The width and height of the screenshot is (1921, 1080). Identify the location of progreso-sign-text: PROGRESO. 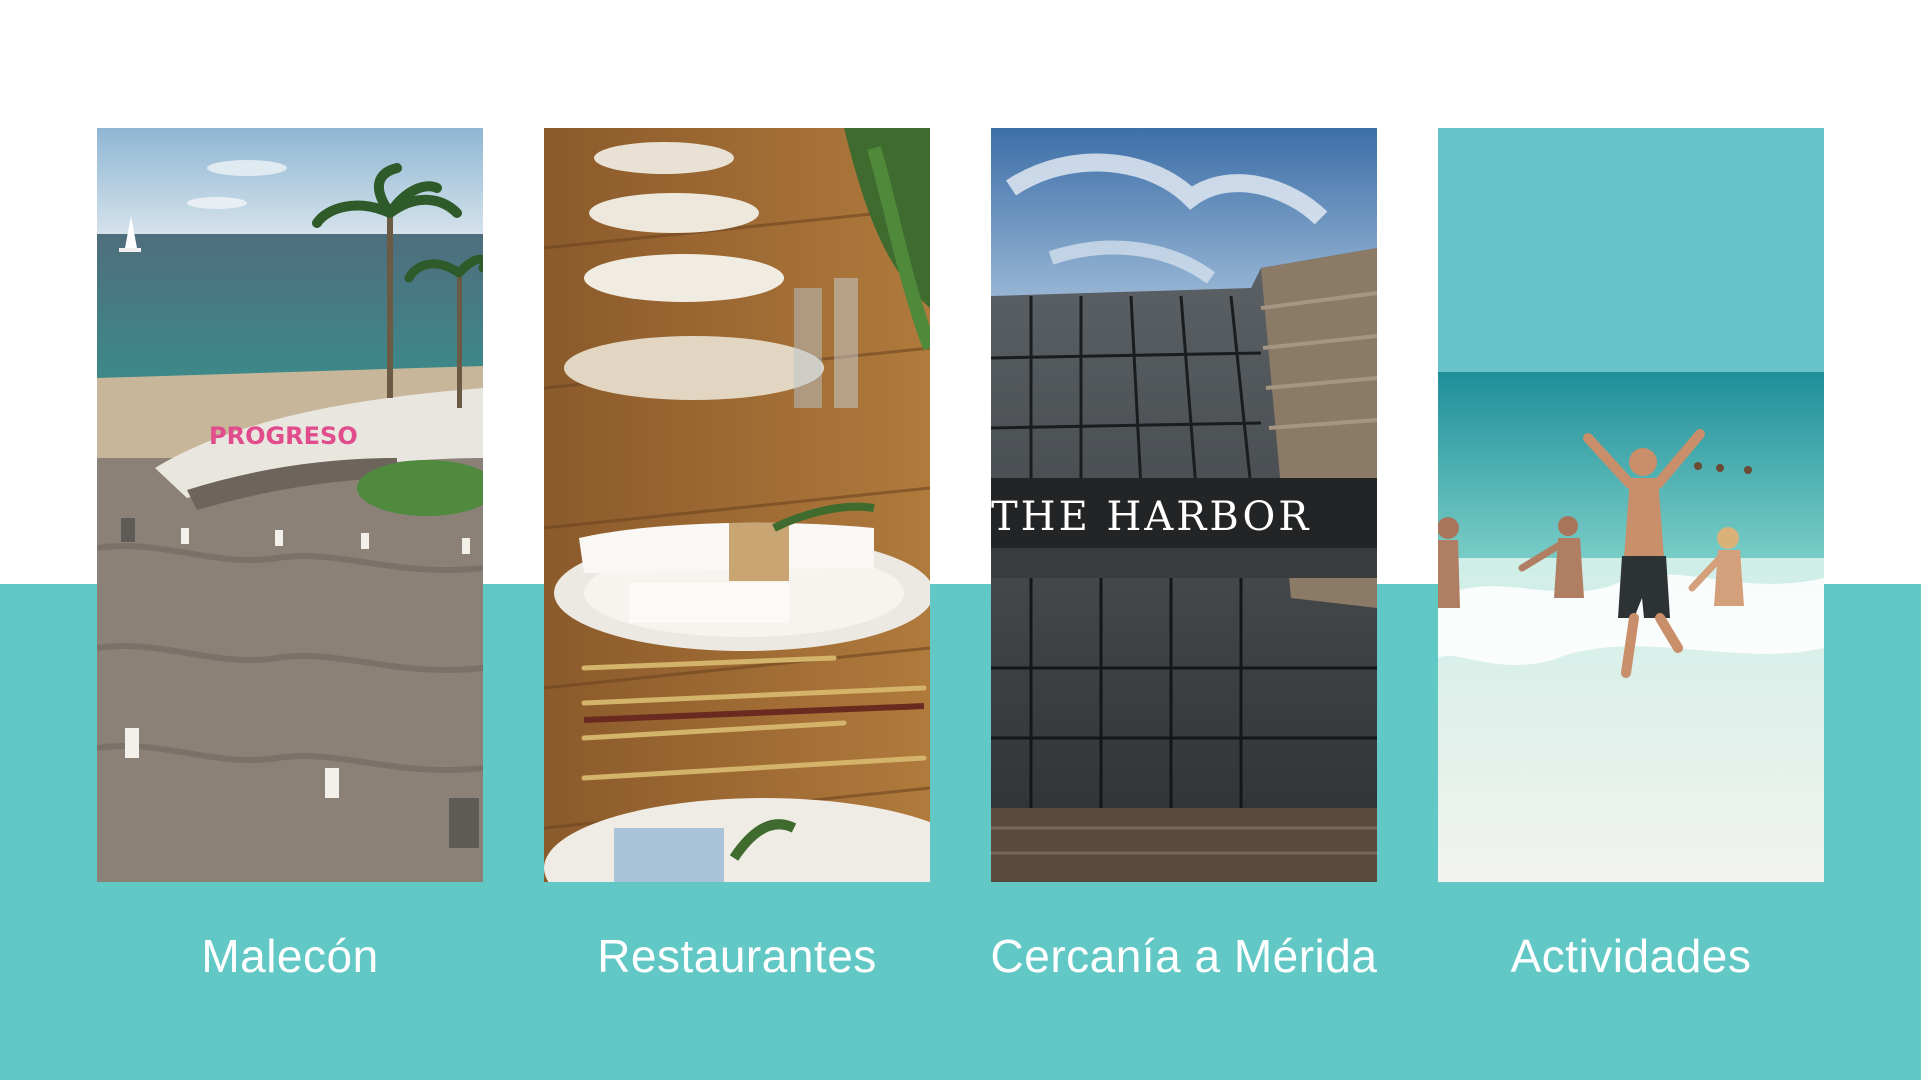
(283, 436).